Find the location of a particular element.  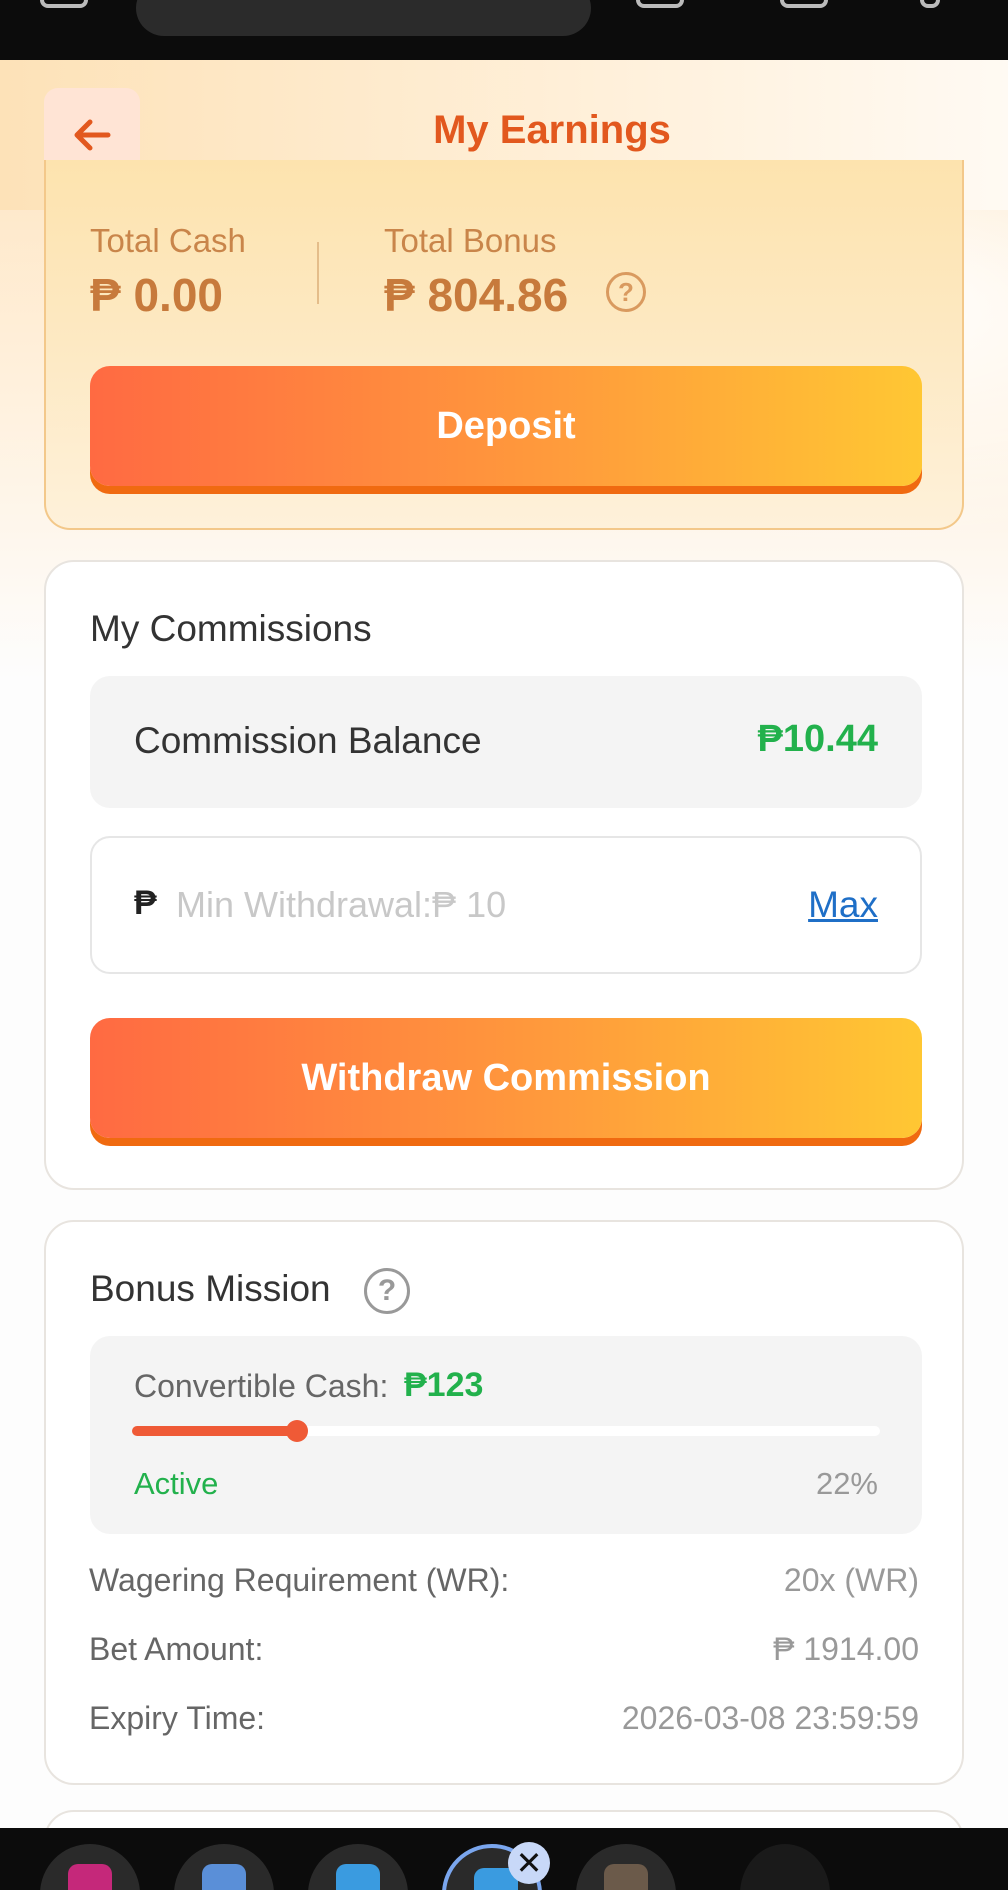

commission-balance-label: Commission Balance is located at coordinates (308, 740).